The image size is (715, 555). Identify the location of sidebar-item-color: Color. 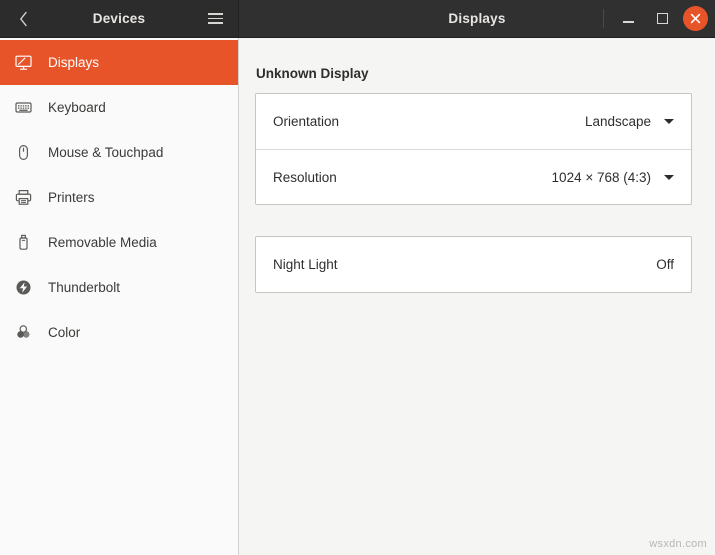
(119, 332).